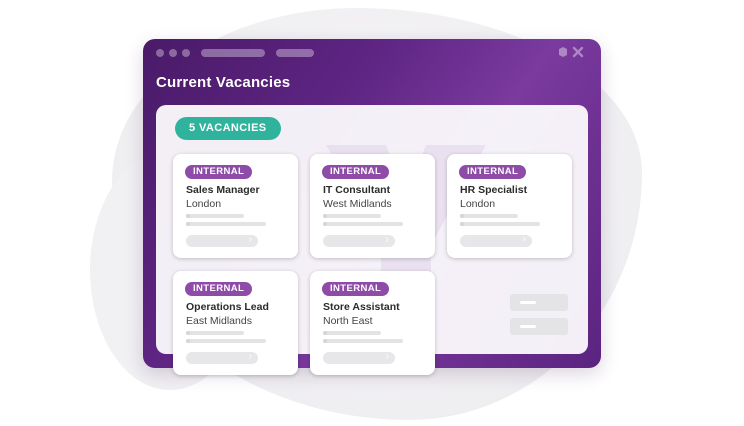  Describe the element at coordinates (509, 206) in the screenshot. I see `job-card: INTERNAL HR Specialist London ›` at that location.